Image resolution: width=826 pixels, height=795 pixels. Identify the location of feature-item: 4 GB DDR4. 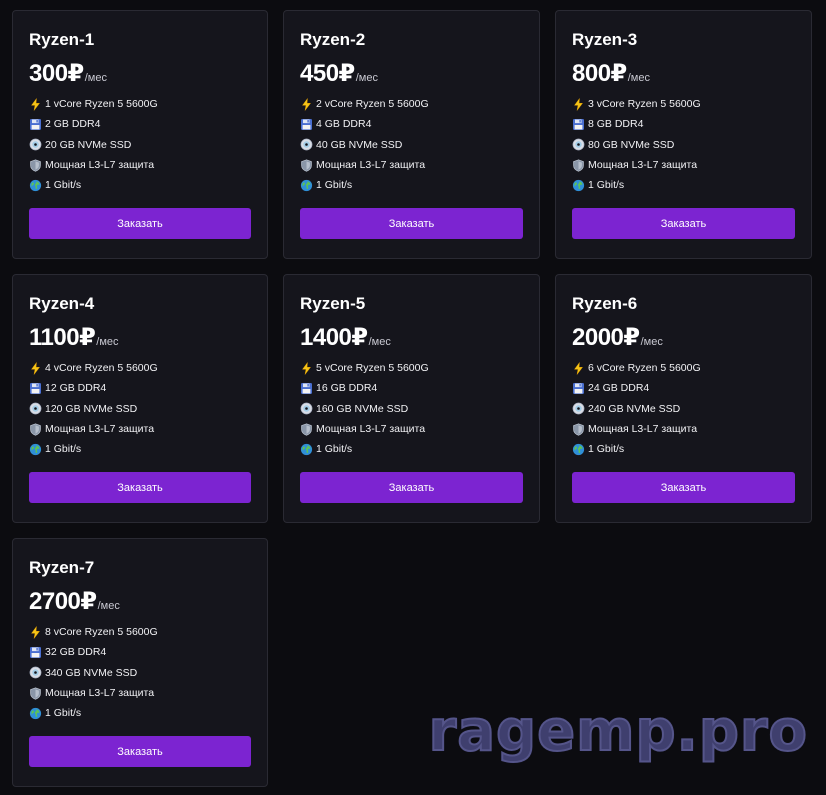
(411, 124).